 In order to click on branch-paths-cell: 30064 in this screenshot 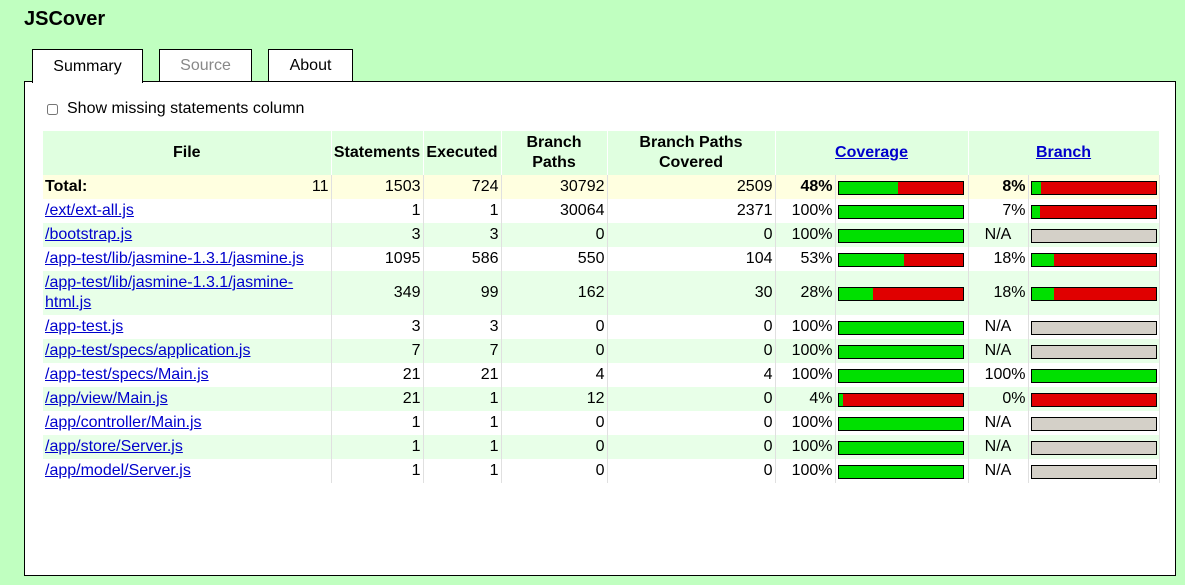, I will do `click(554, 211)`.